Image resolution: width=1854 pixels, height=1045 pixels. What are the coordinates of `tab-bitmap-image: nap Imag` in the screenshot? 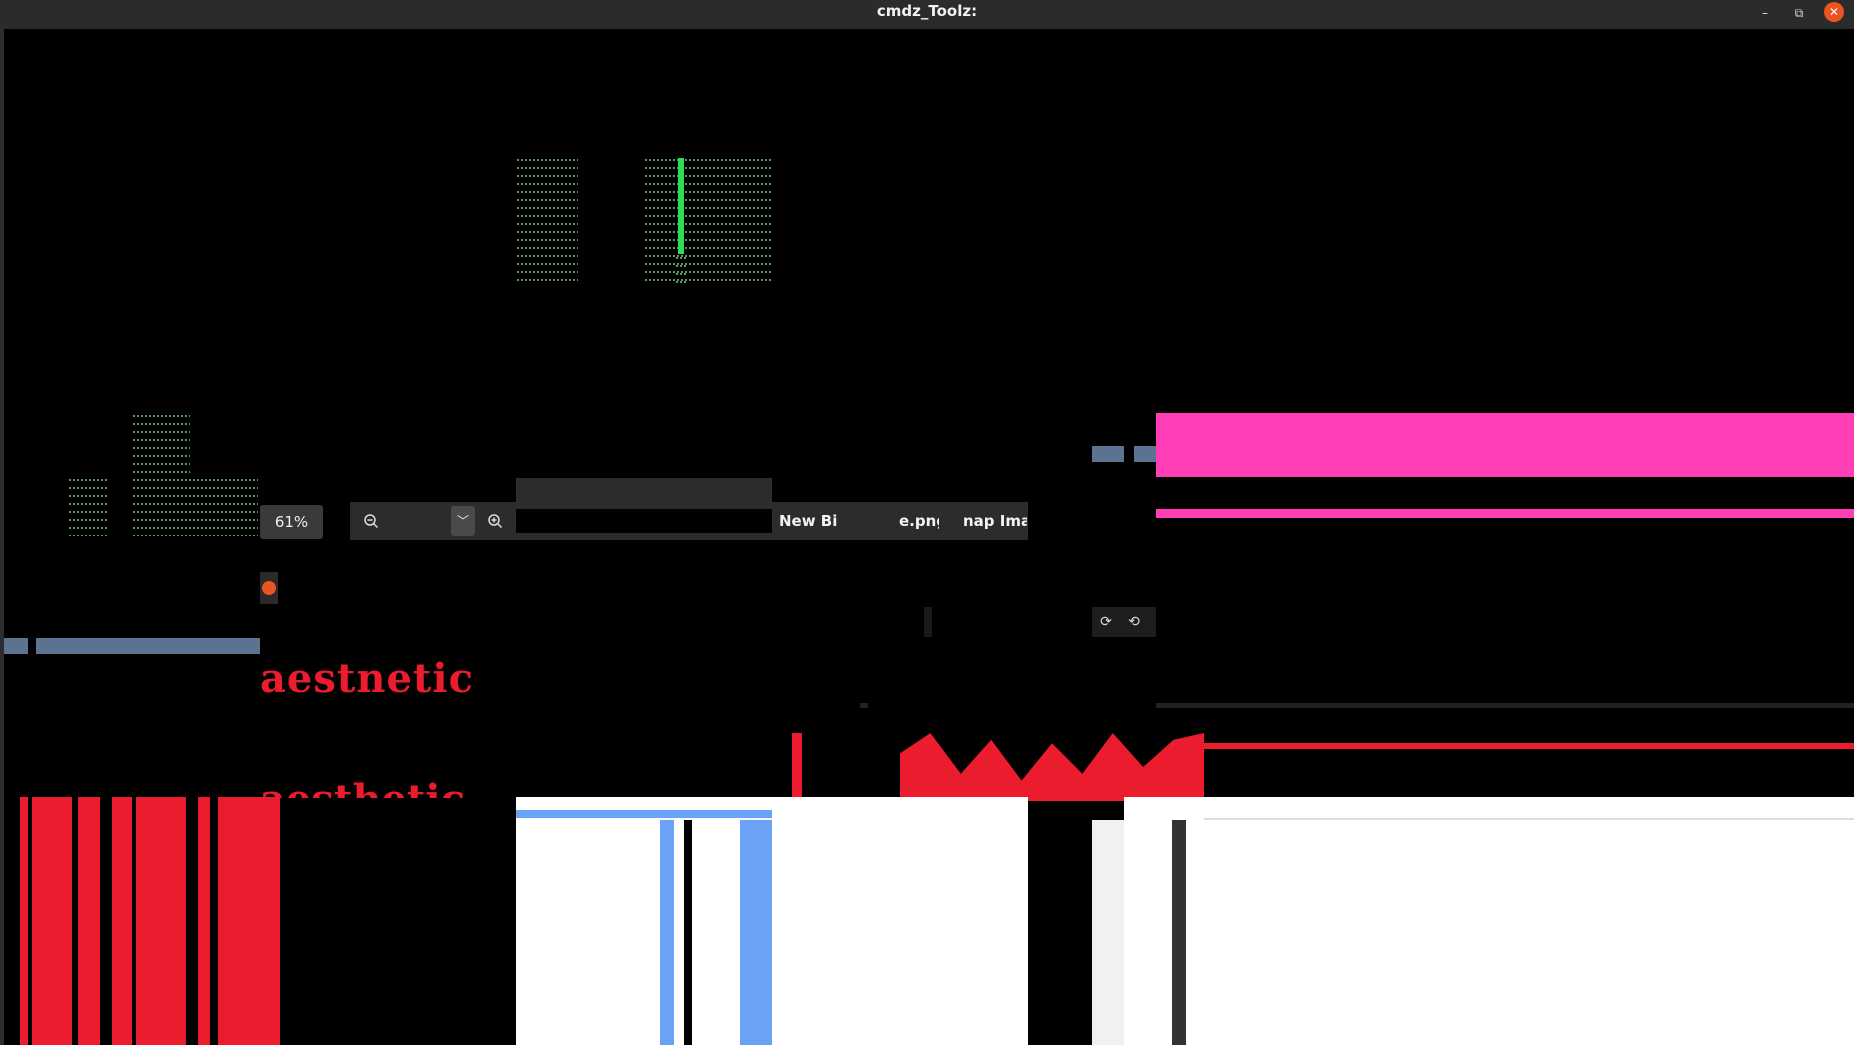 It's located at (995, 521).